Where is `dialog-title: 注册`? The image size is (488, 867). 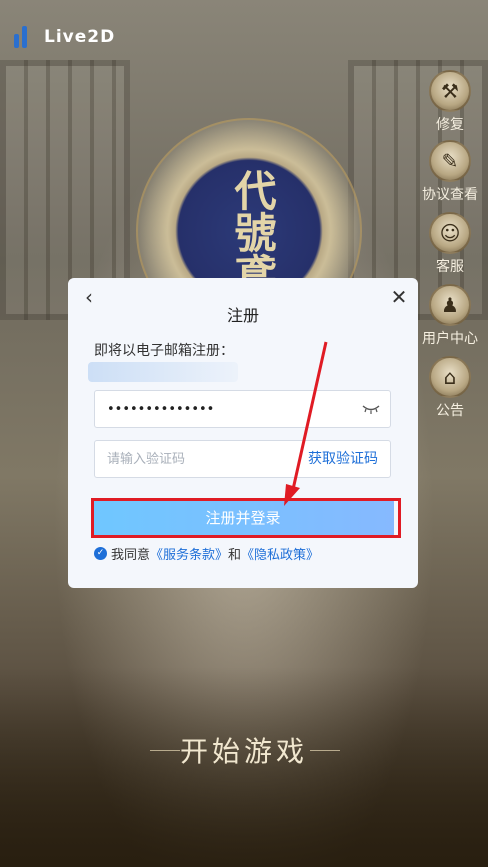
dialog-title: 注册 is located at coordinates (242, 315).